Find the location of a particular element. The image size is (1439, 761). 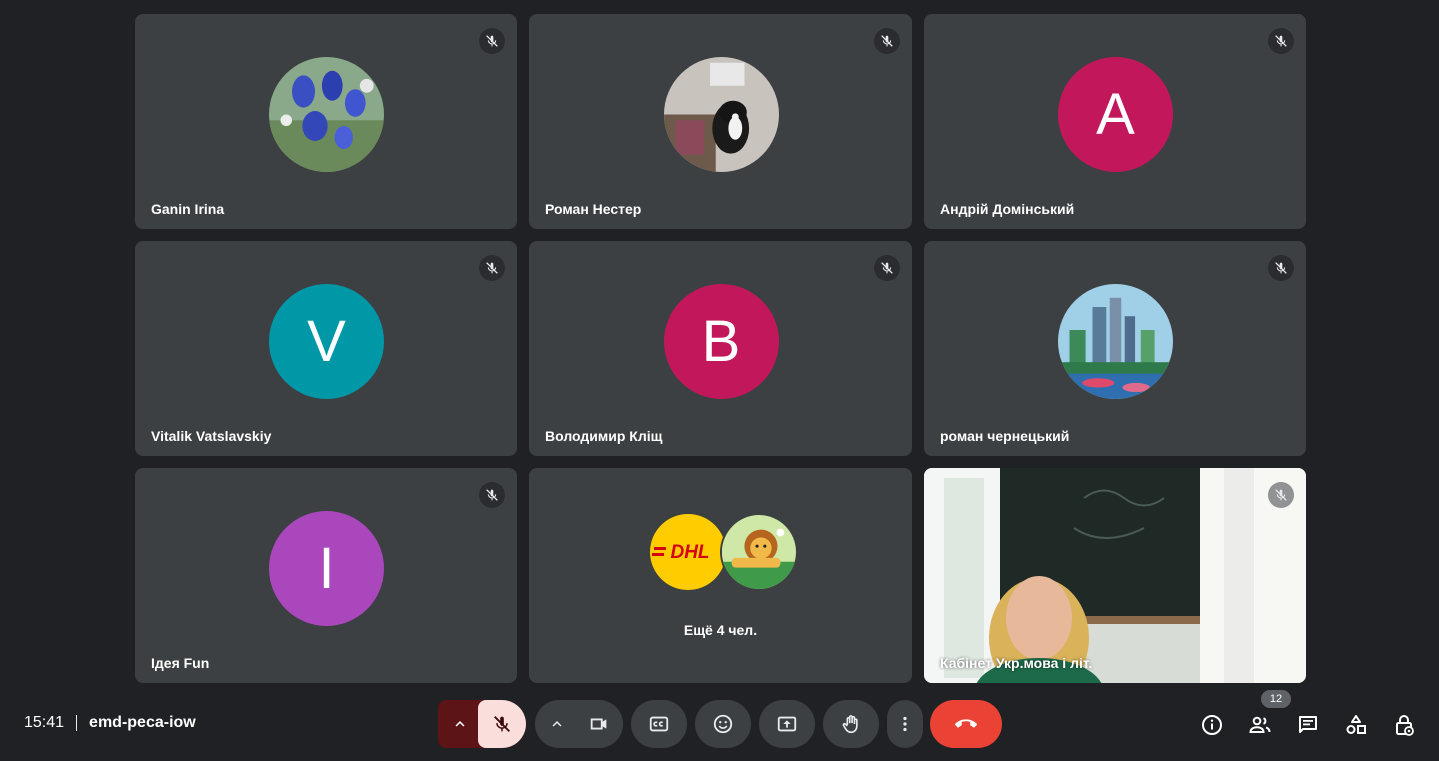

microphone-control is located at coordinates (482, 724).